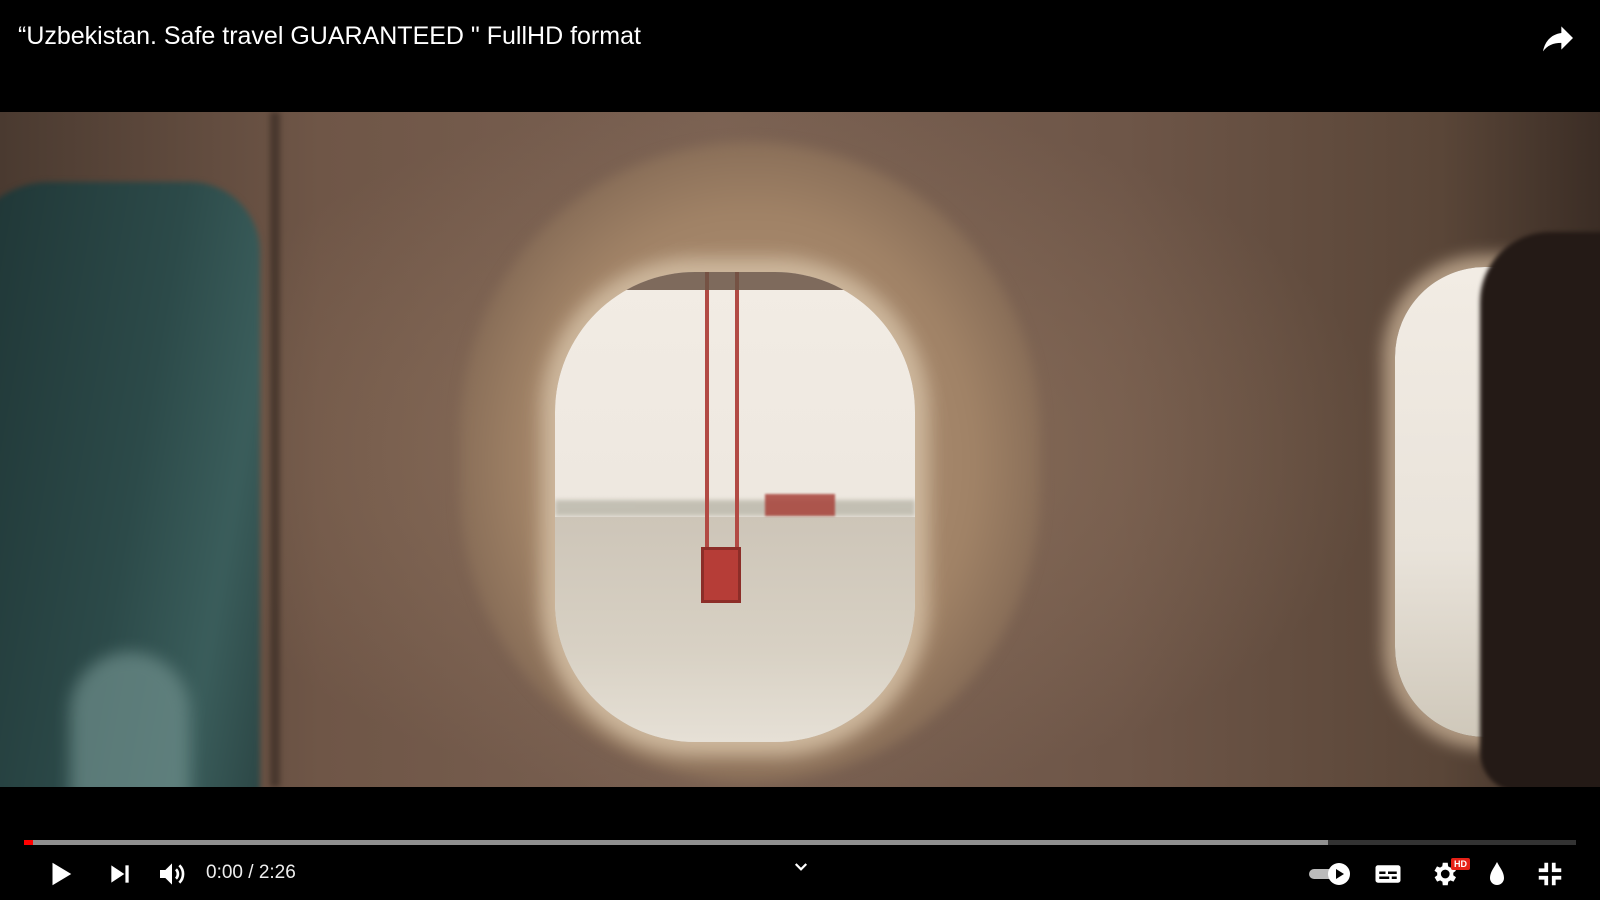  I want to click on airport-vehicle, so click(800, 505).